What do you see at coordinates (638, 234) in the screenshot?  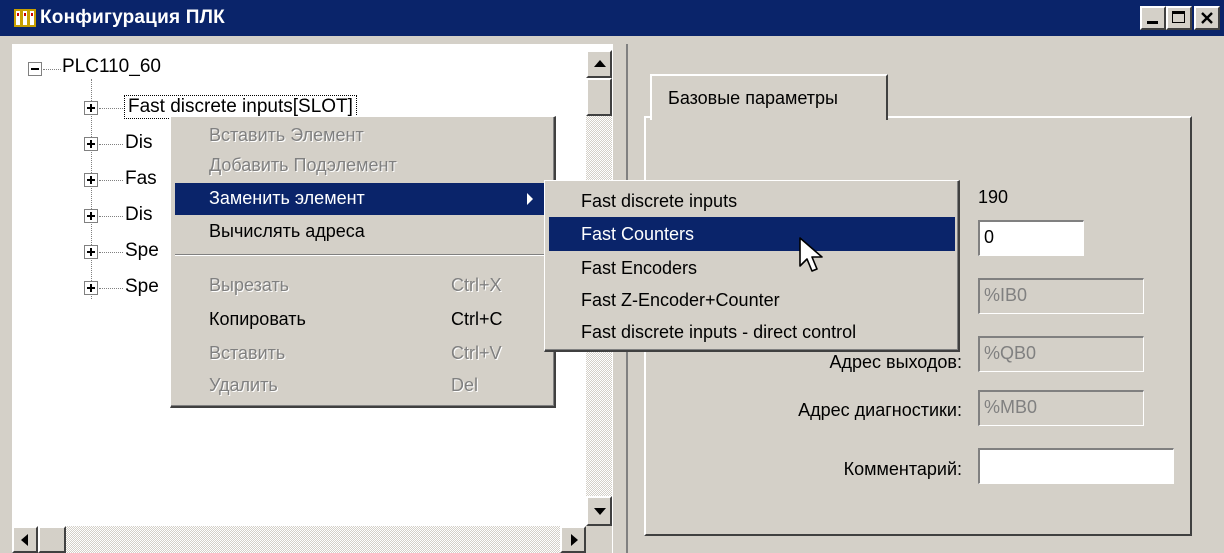 I see `submenu-item-label: Fast Counters` at bounding box center [638, 234].